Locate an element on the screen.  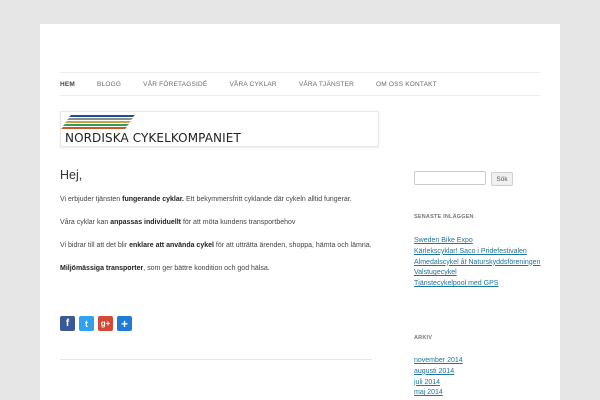
archive-link: november 2014 is located at coordinates (438, 361).